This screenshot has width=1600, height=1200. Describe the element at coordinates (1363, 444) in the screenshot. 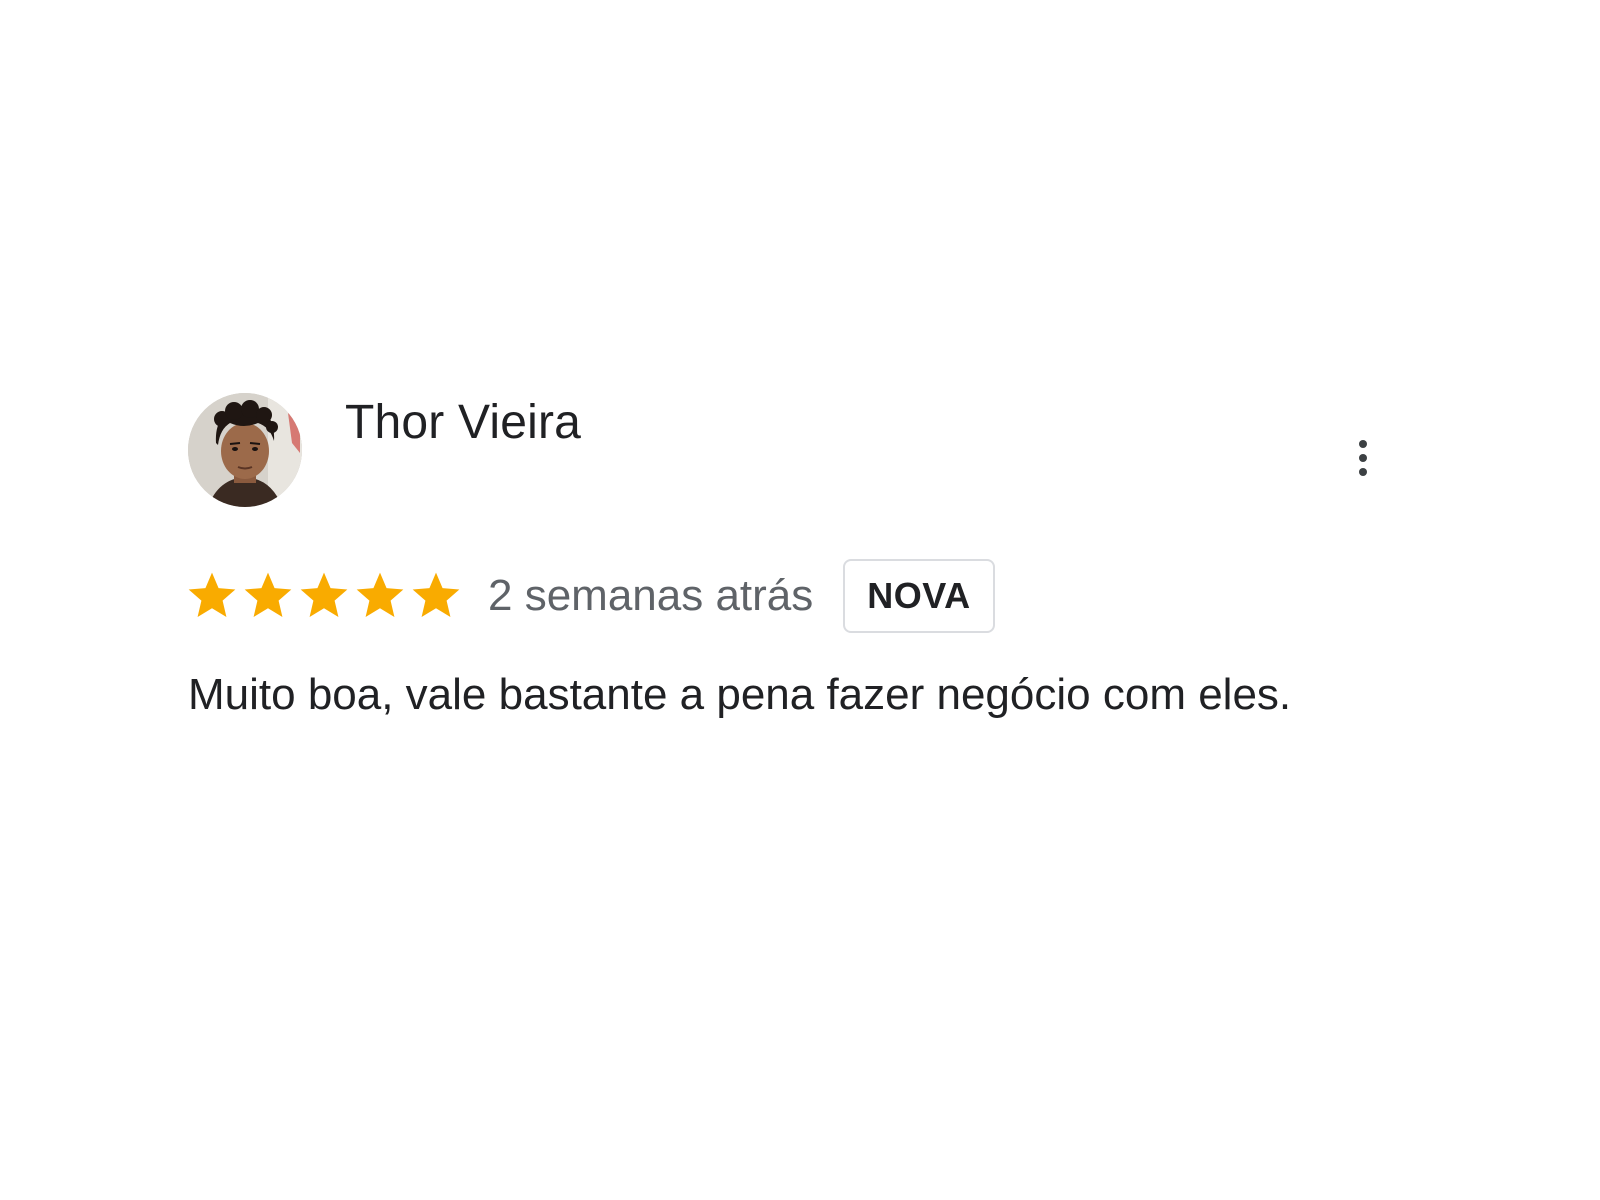

I see `more-vert-icon` at that location.